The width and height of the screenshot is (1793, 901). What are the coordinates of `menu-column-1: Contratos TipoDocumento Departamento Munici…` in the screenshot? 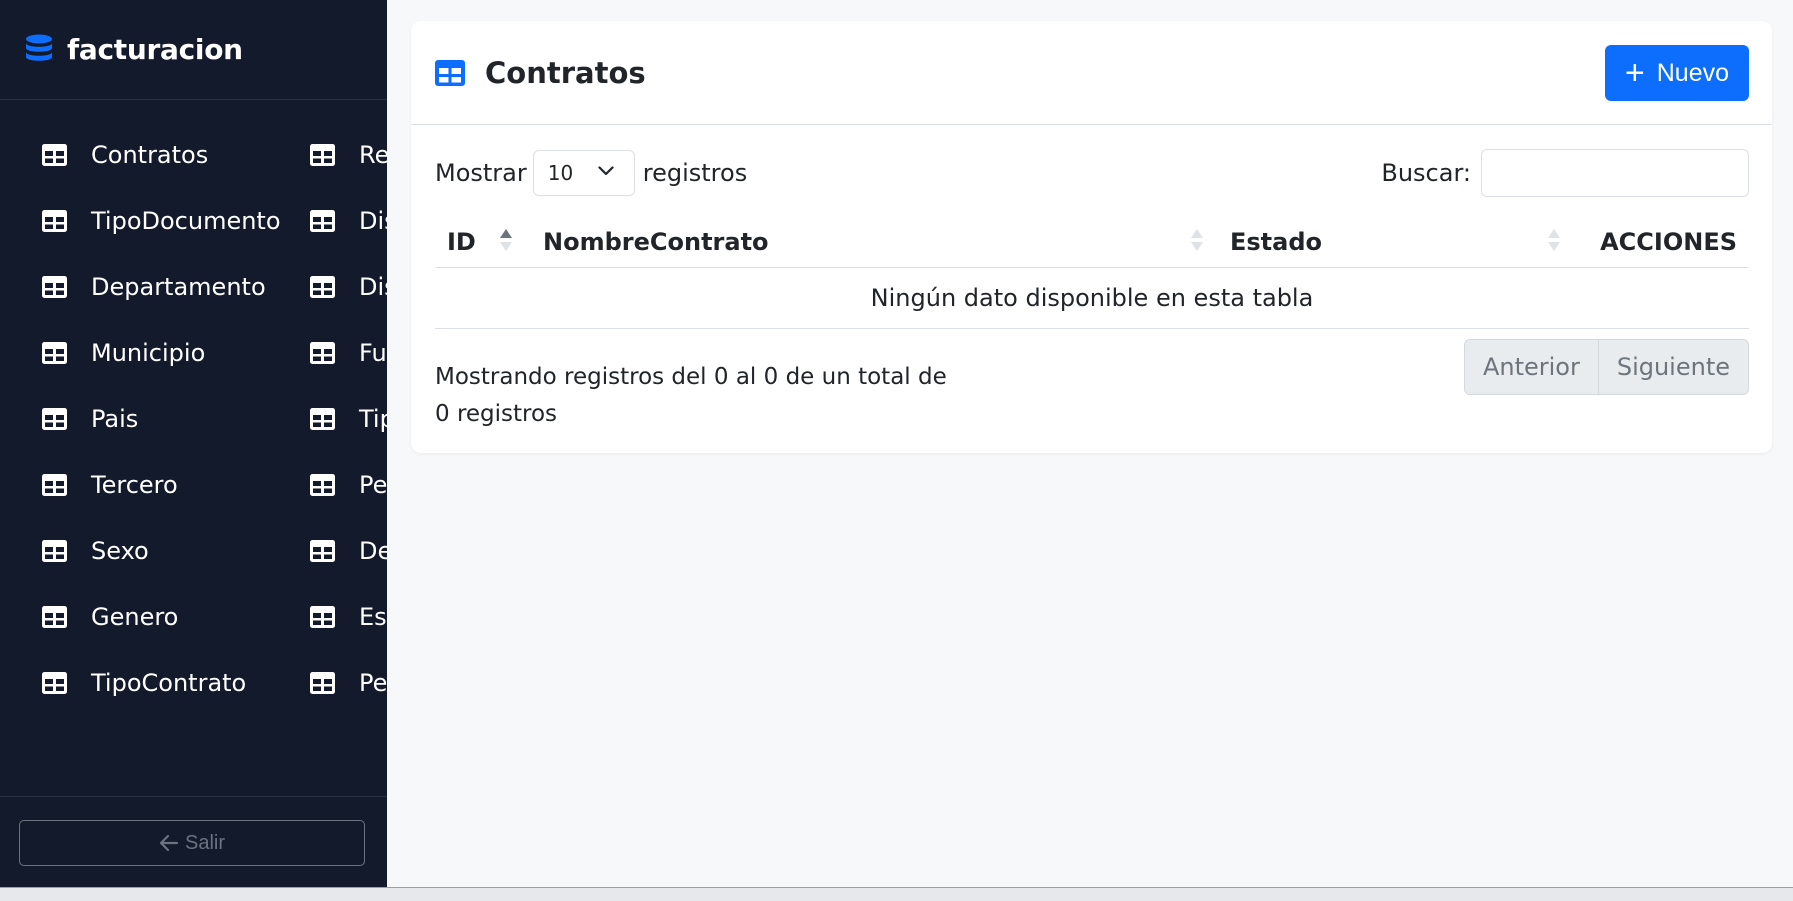 It's located at (161, 419).